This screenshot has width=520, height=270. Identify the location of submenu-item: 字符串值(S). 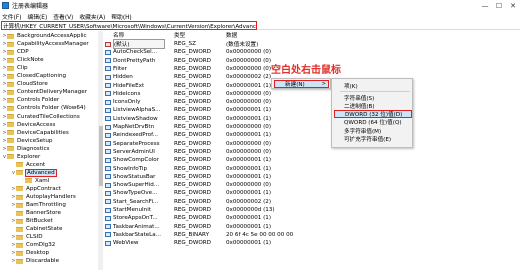
(373, 98).